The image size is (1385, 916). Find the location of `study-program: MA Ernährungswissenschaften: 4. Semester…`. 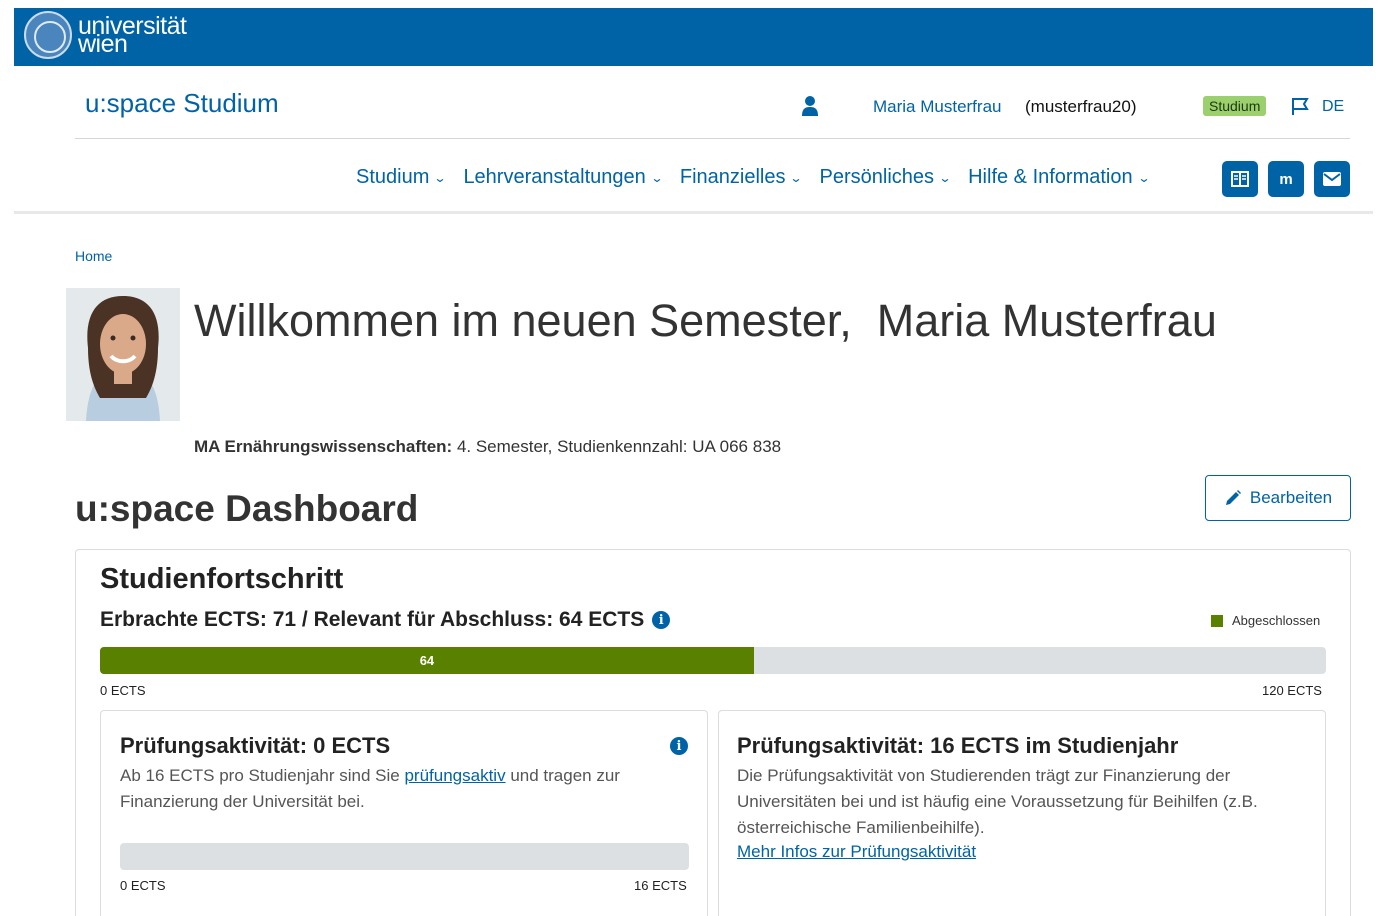

study-program: MA Ernährungswissenschaften: 4. Semester… is located at coordinates (488, 446).